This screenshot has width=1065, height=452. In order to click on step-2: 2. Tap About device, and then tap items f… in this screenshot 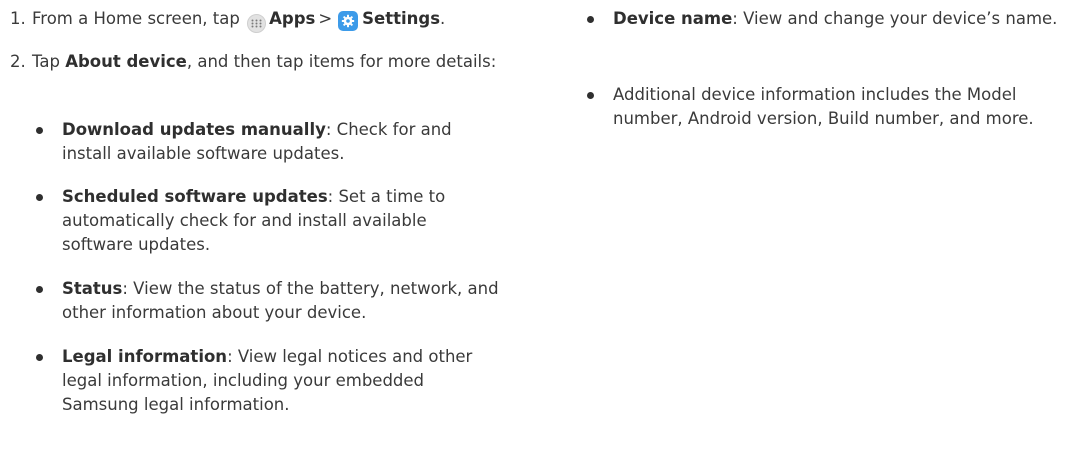, I will do `click(271, 62)`.